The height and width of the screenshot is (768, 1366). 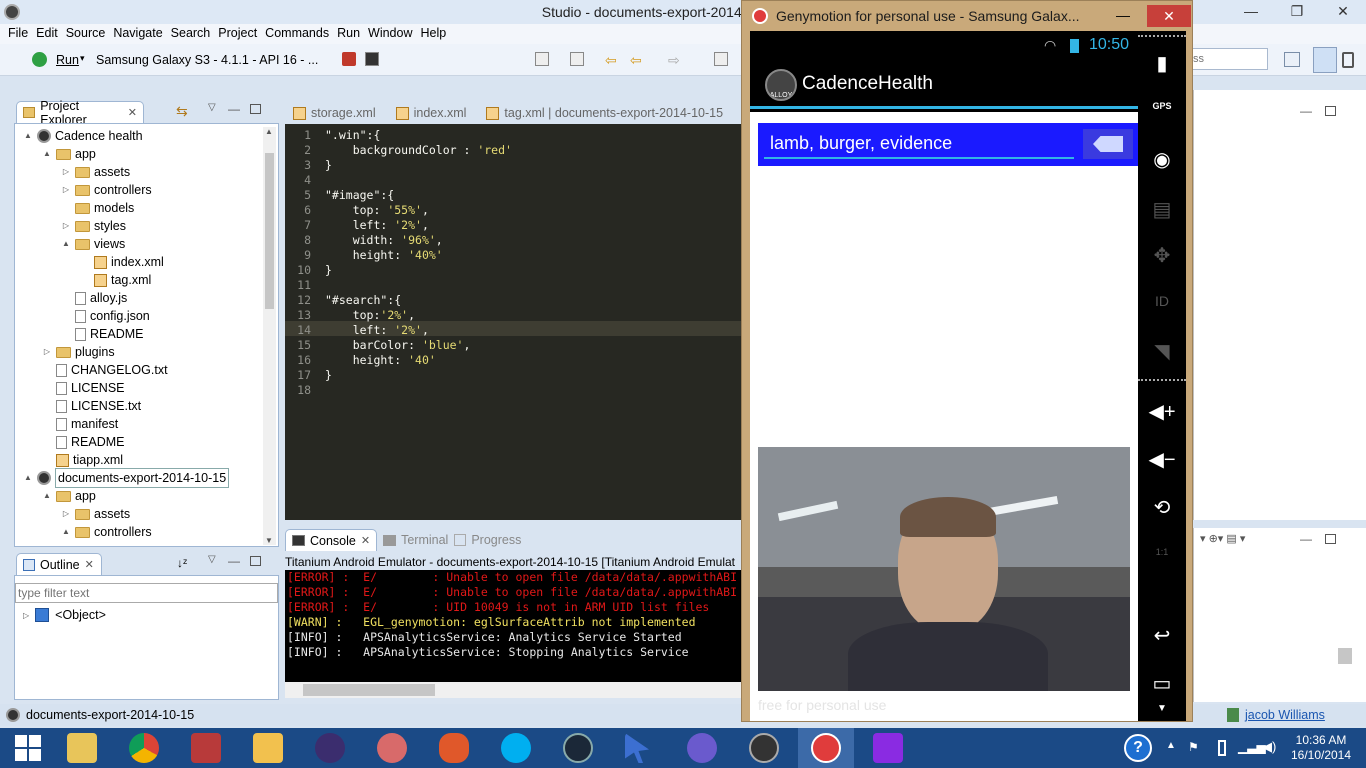 I want to click on status-user: jacob Williams, so click(x=1279, y=715).